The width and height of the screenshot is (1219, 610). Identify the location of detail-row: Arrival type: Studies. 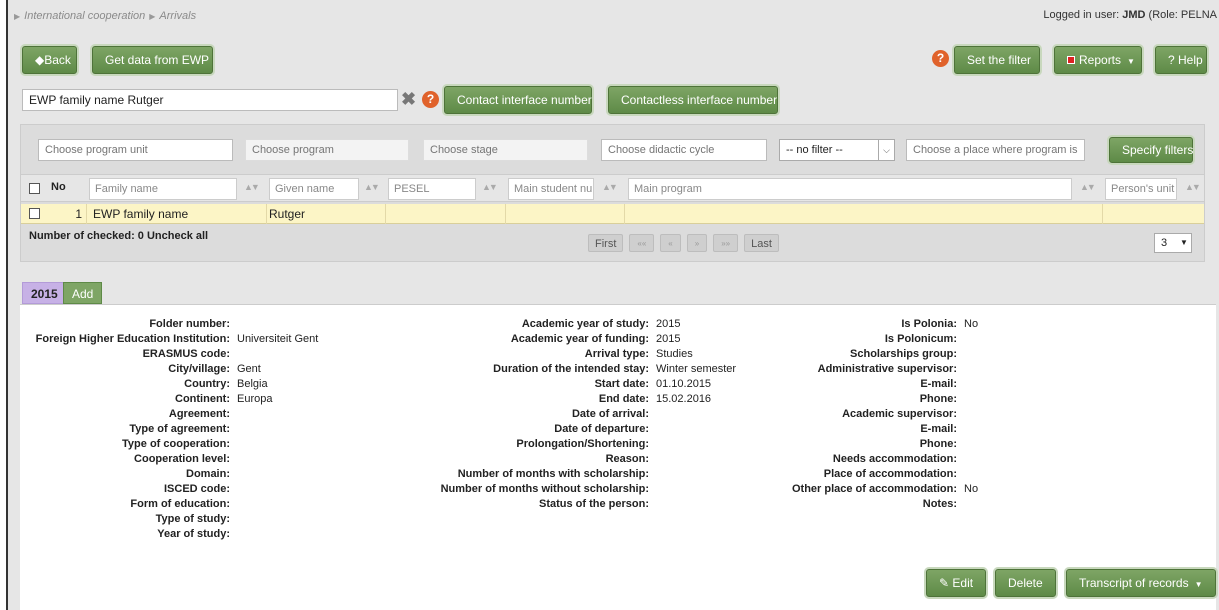
(568, 354).